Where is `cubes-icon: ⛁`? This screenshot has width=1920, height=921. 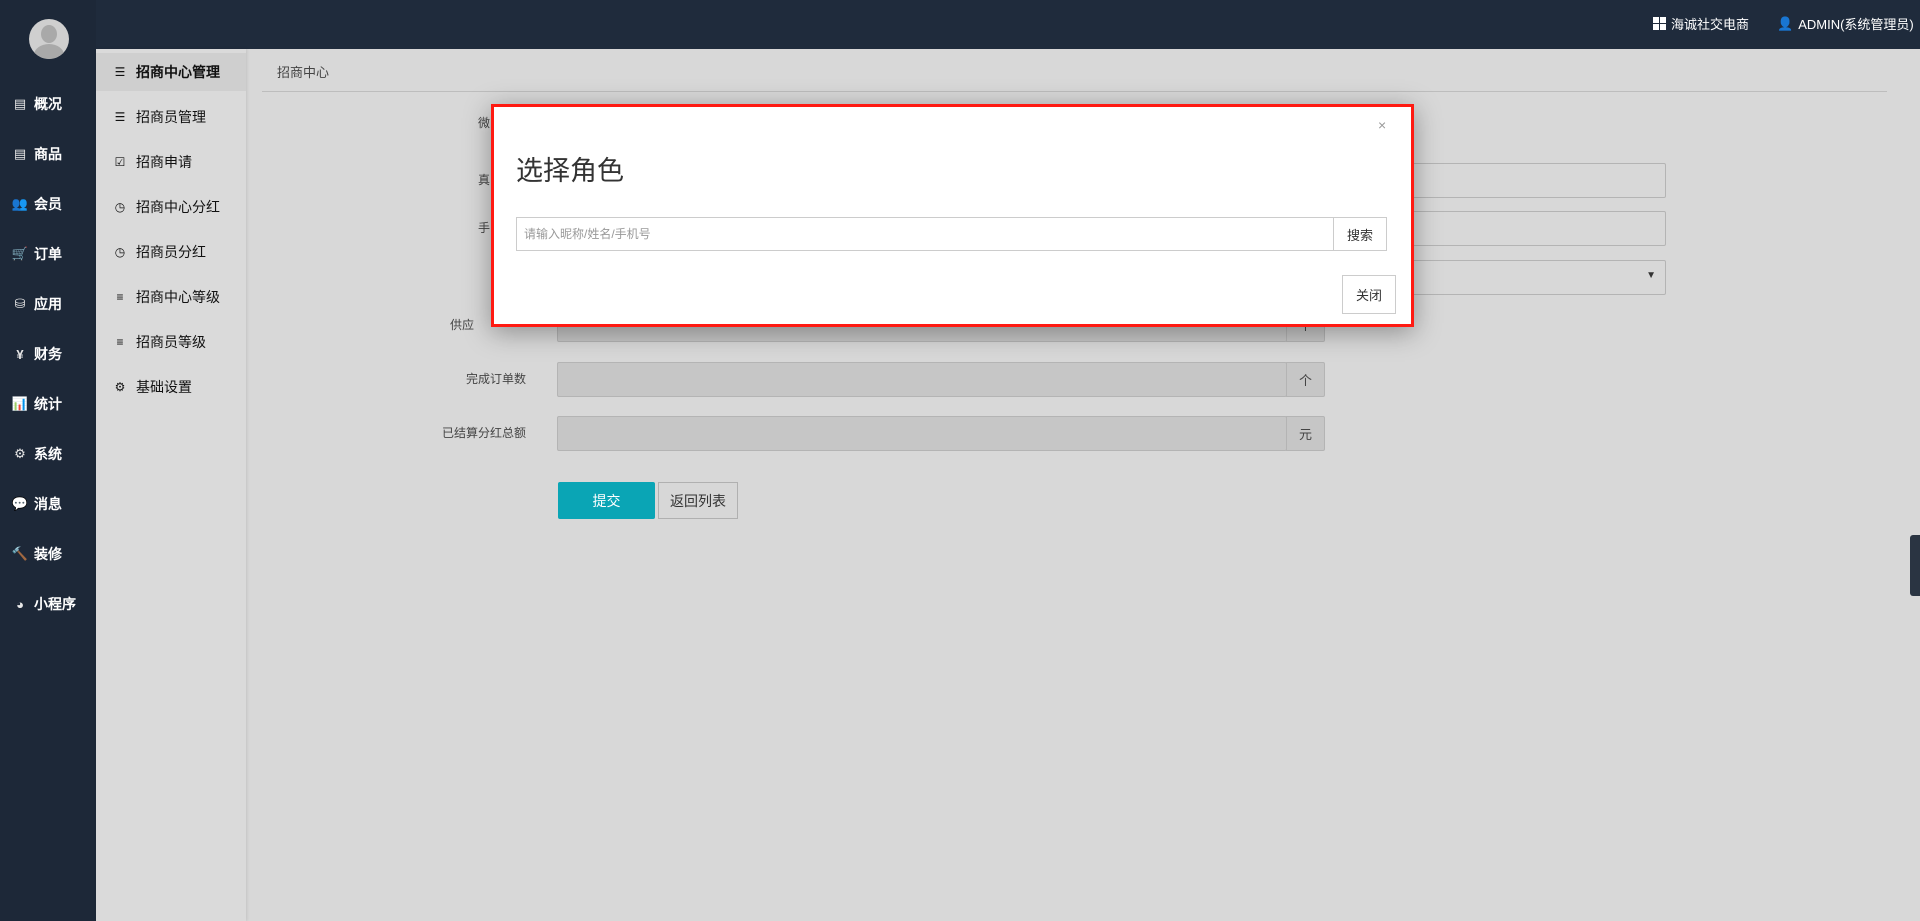 cubes-icon: ⛁ is located at coordinates (20, 303).